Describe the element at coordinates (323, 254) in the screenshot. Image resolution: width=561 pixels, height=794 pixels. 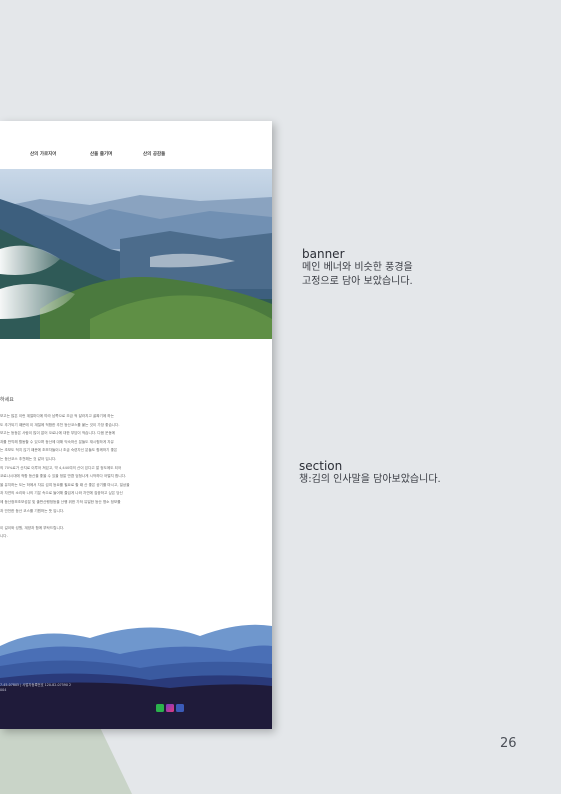
I see `banner-annotation-title: banner` at that location.